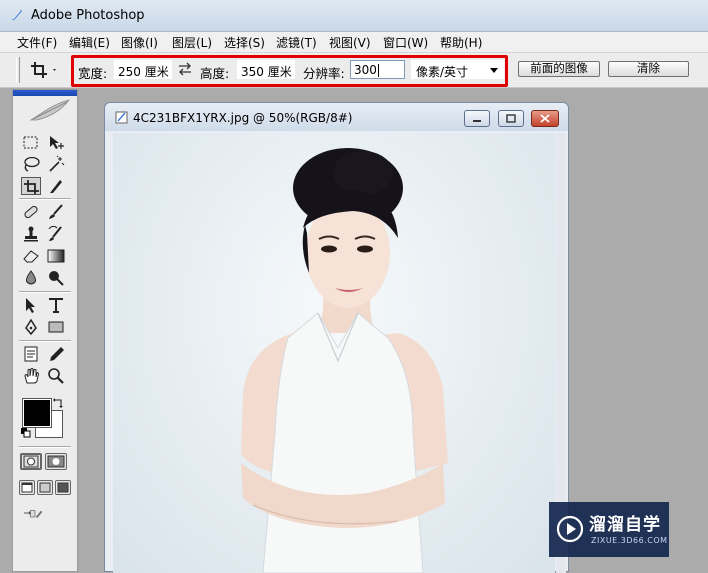 The height and width of the screenshot is (573, 708). I want to click on notes-tool, so click(31, 354).